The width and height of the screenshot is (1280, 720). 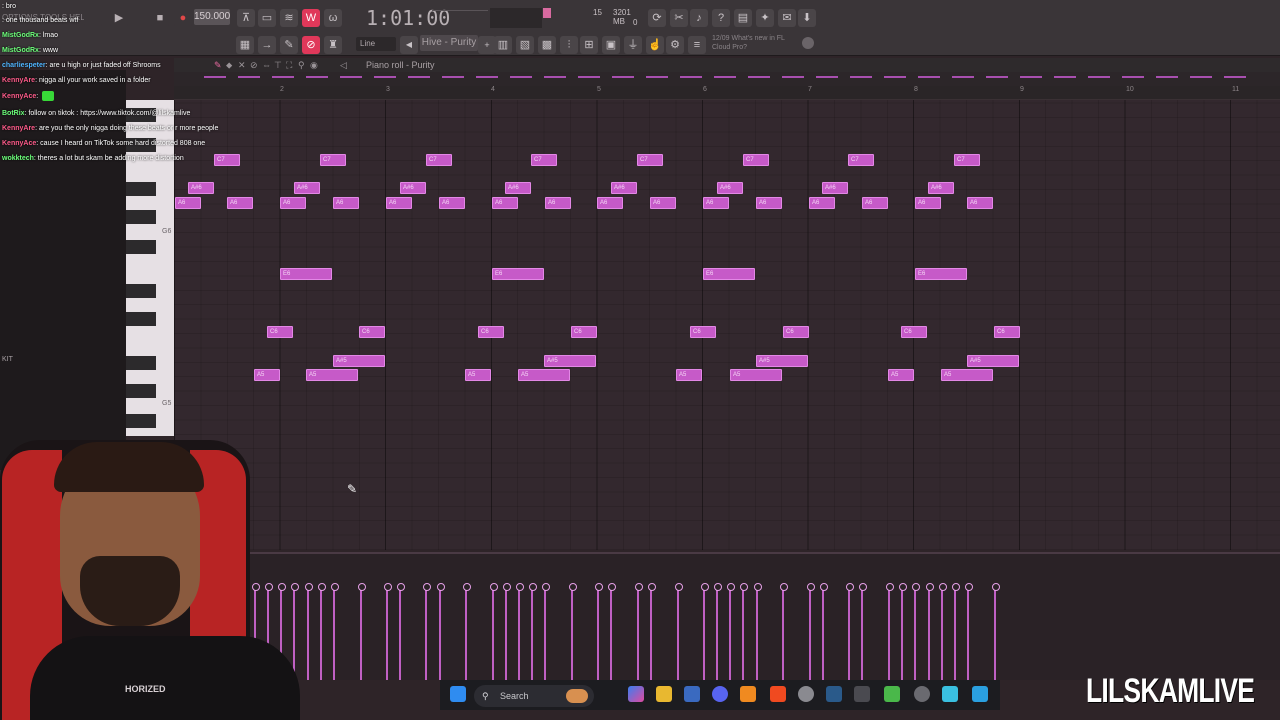 I want to click on blend-notes-icon: W, so click(x=311, y=18).